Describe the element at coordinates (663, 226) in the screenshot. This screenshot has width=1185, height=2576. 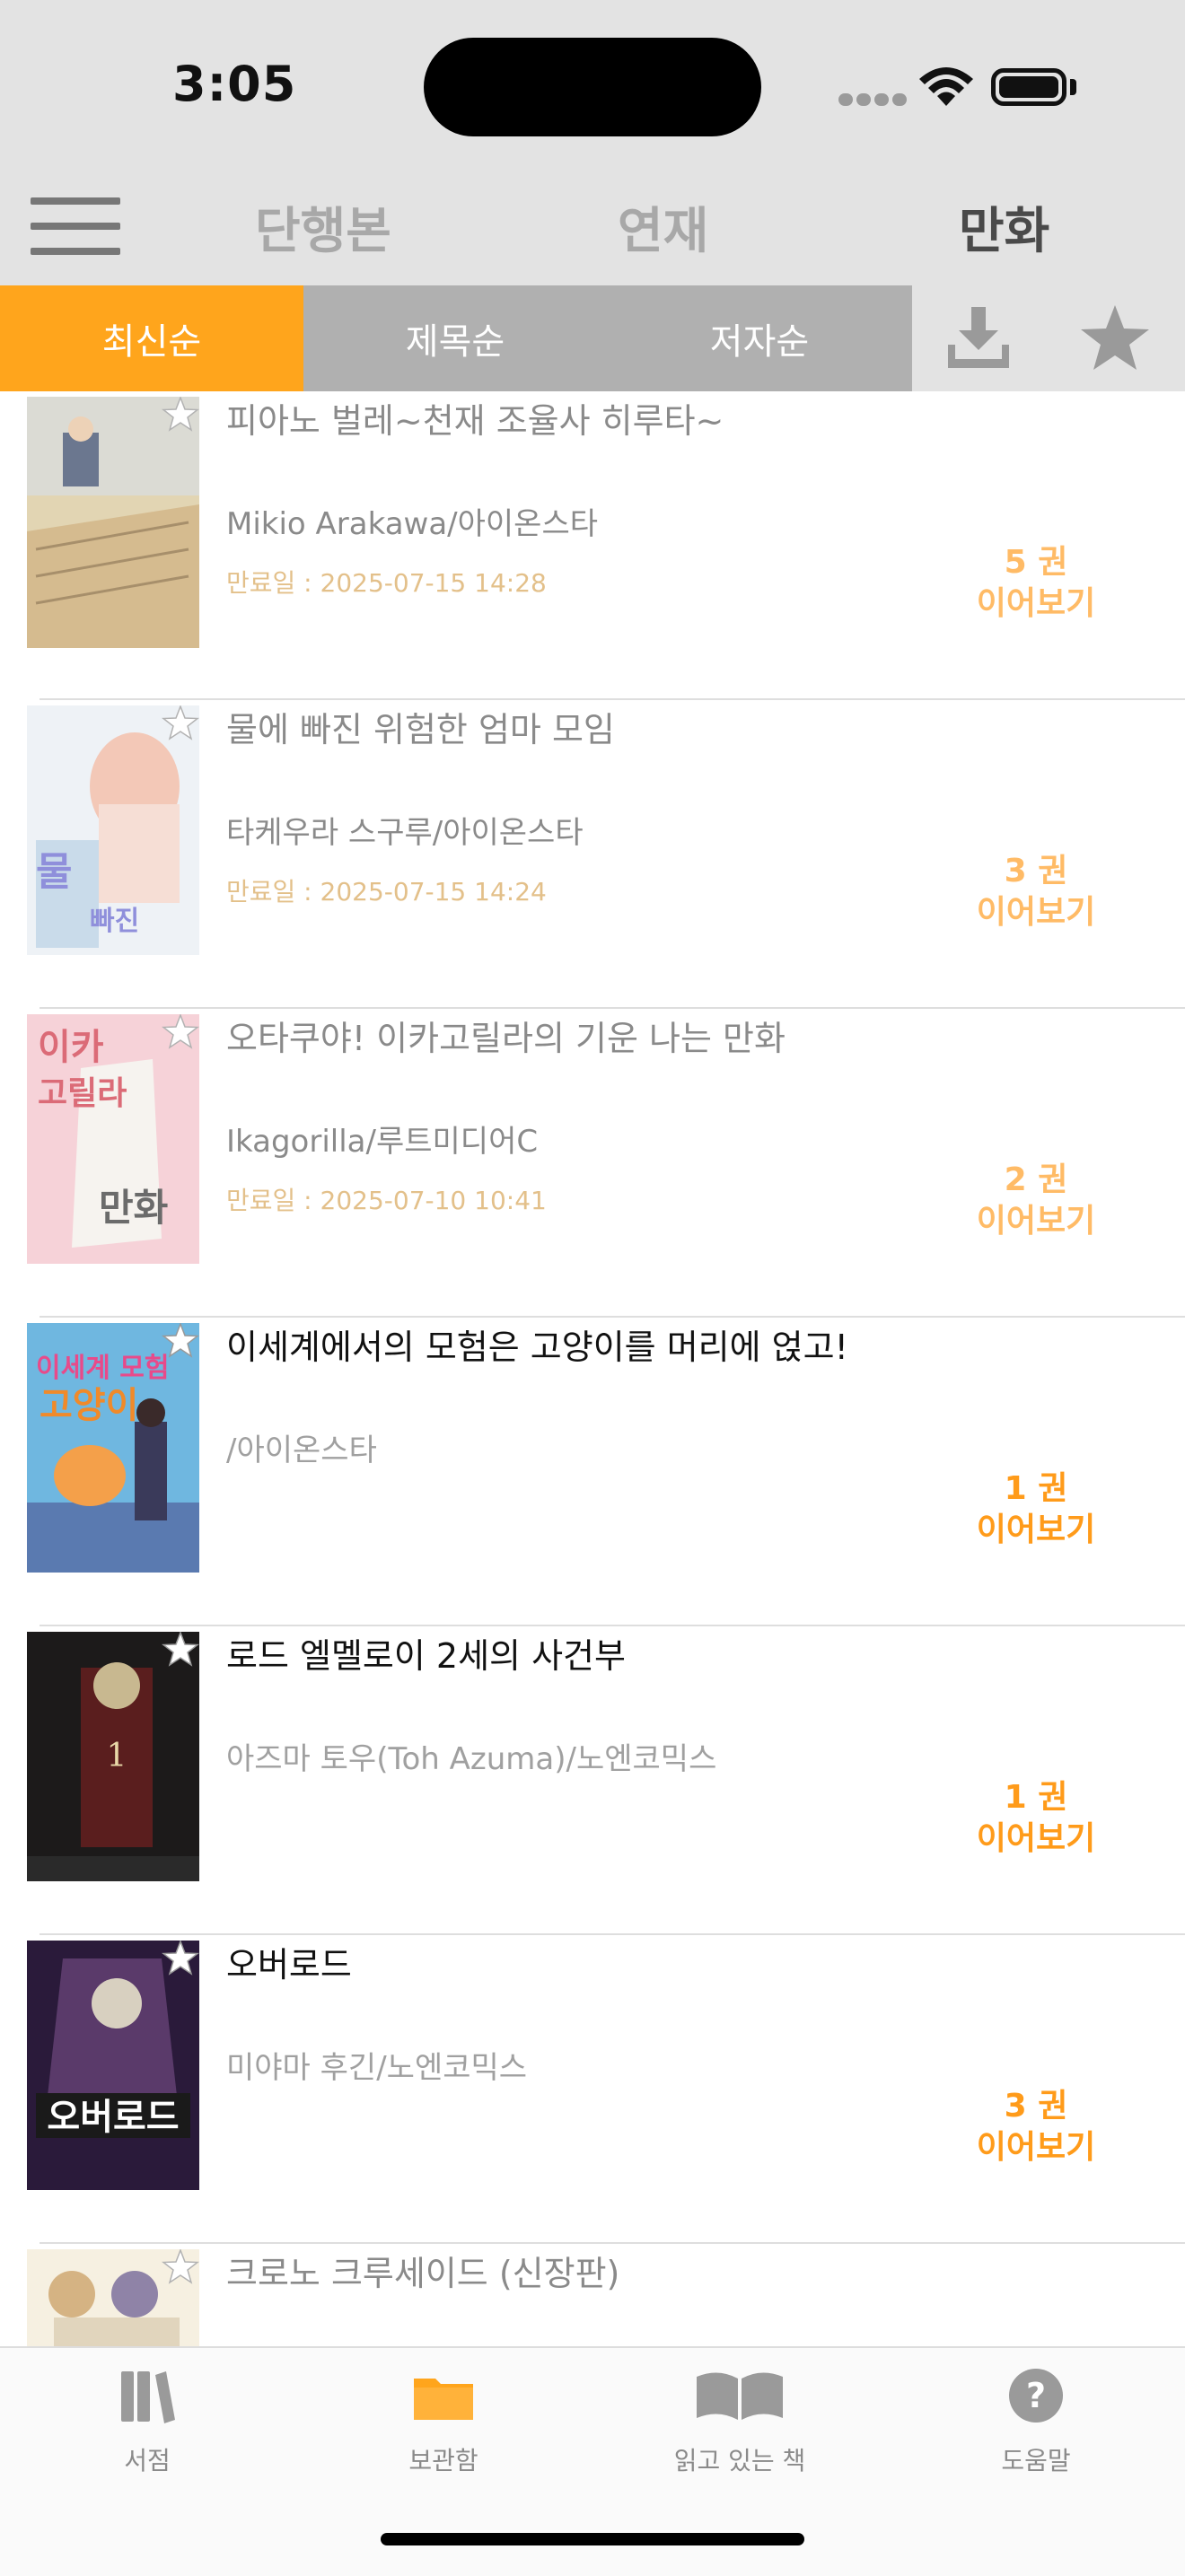
I see `tab-serial: 연재` at that location.